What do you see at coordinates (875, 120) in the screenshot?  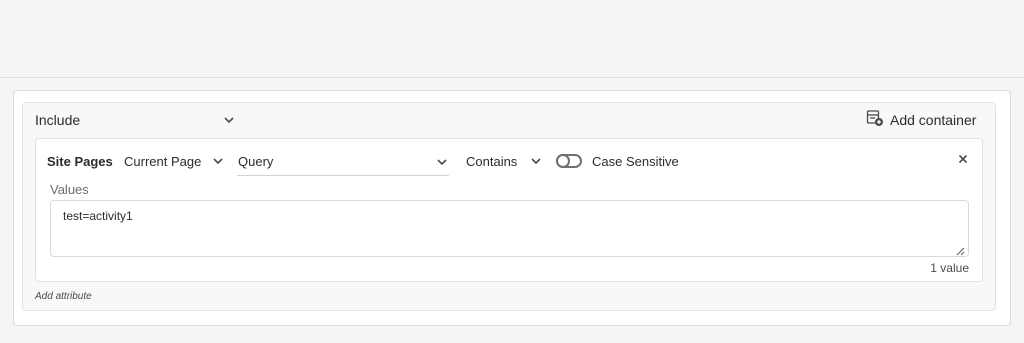 I see `add-container-icon` at bounding box center [875, 120].